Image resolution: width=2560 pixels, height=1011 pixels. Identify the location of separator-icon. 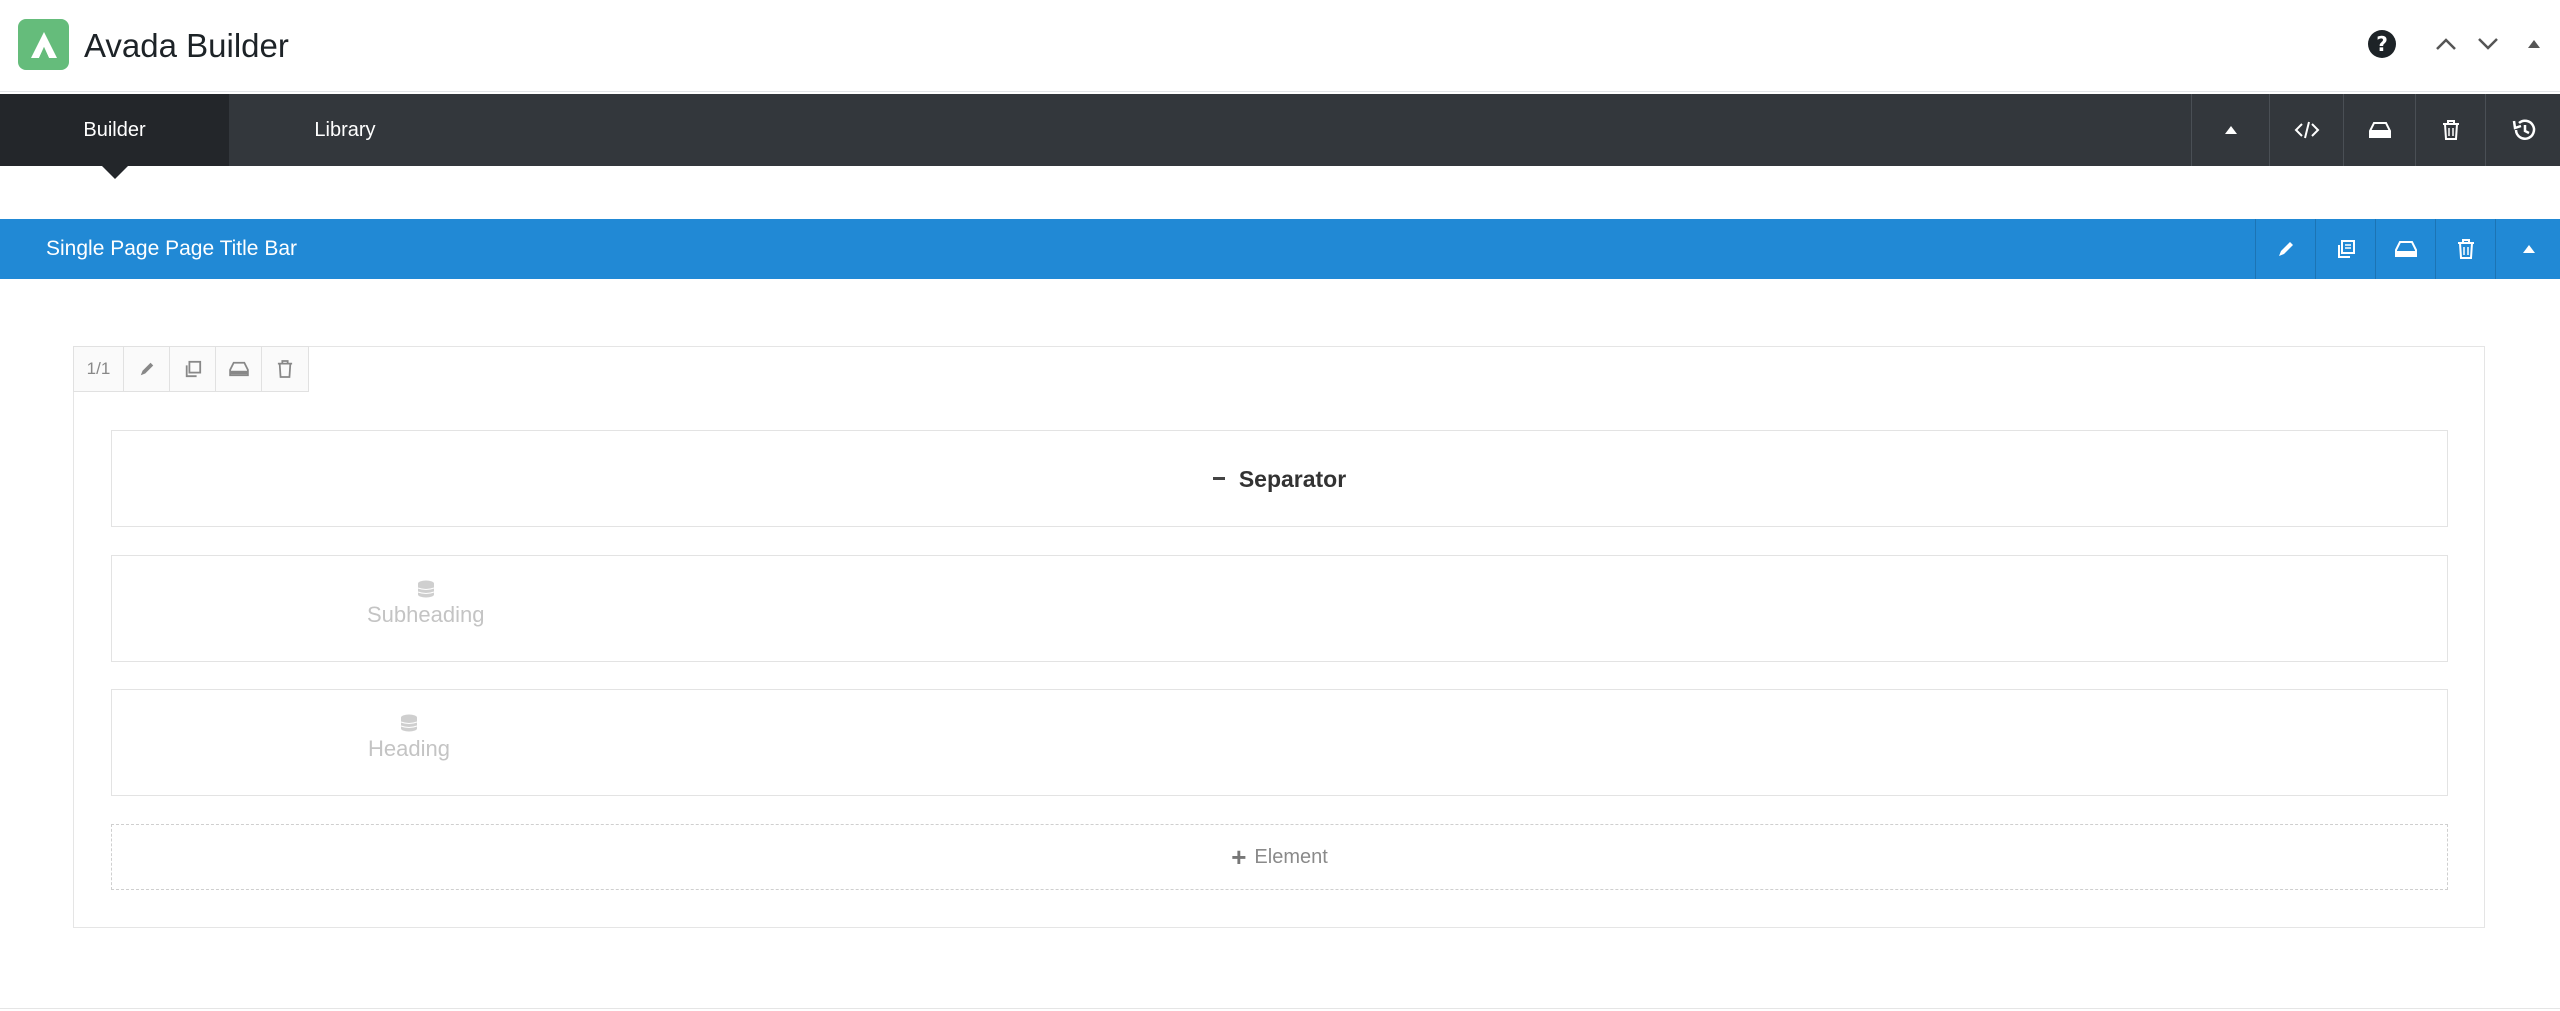
(1218, 478).